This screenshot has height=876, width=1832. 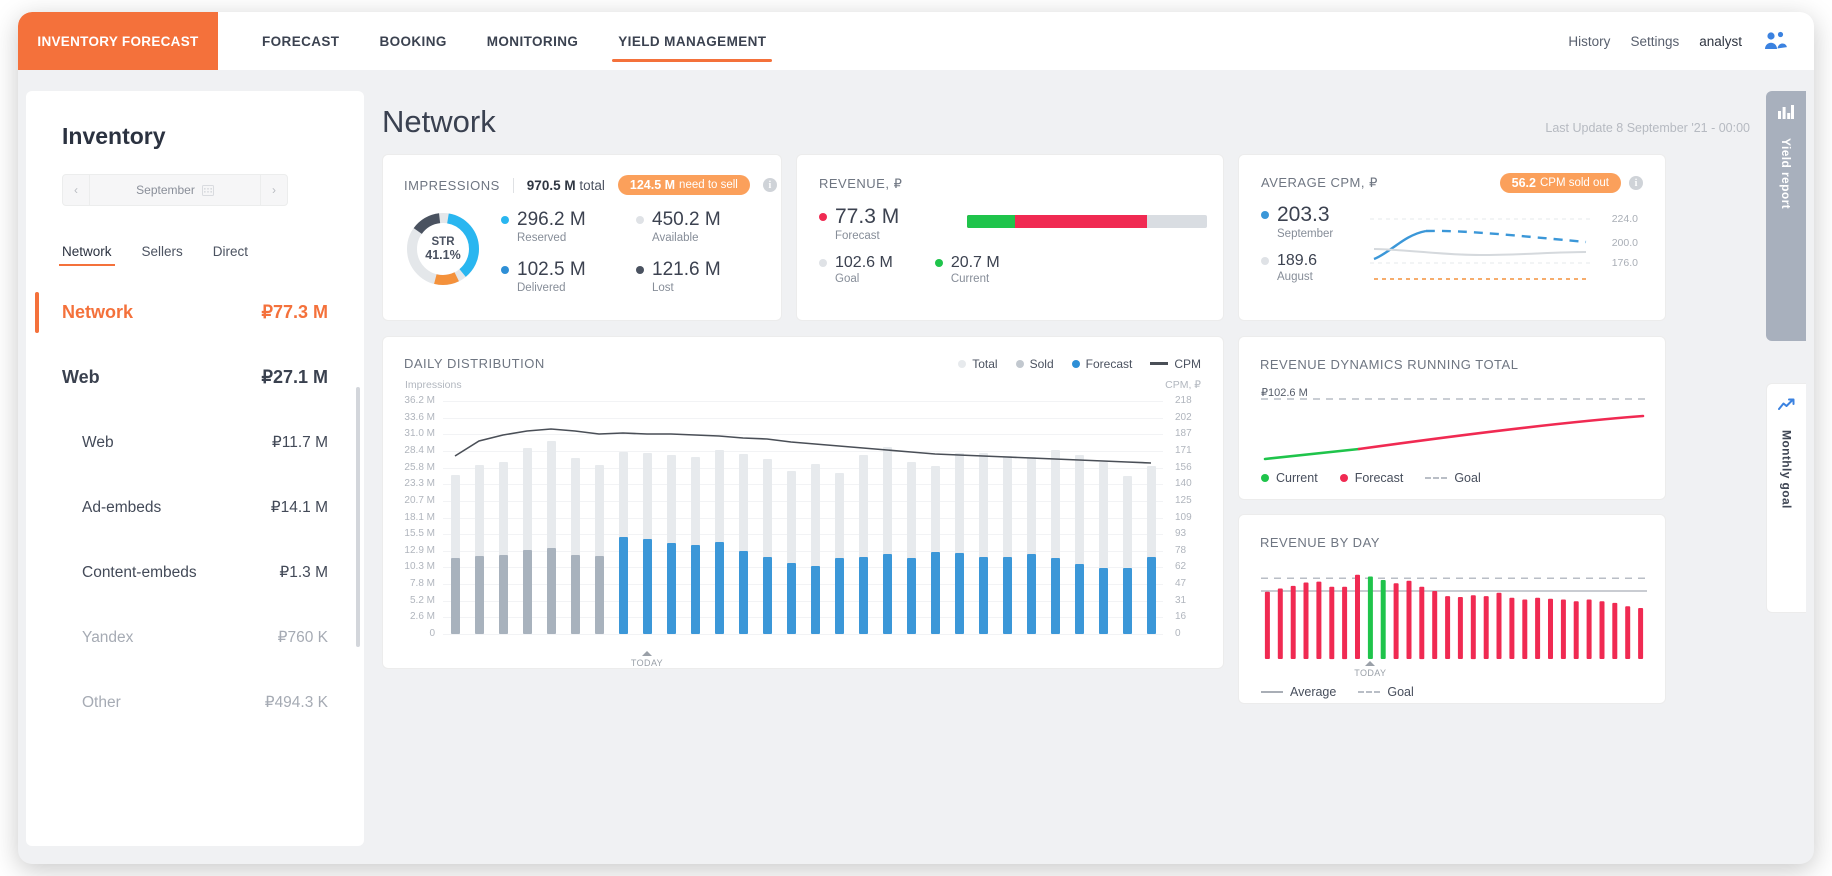 What do you see at coordinates (692, 41) in the screenshot?
I see `tab-yield-management: YIELD MANAGEMENT` at bounding box center [692, 41].